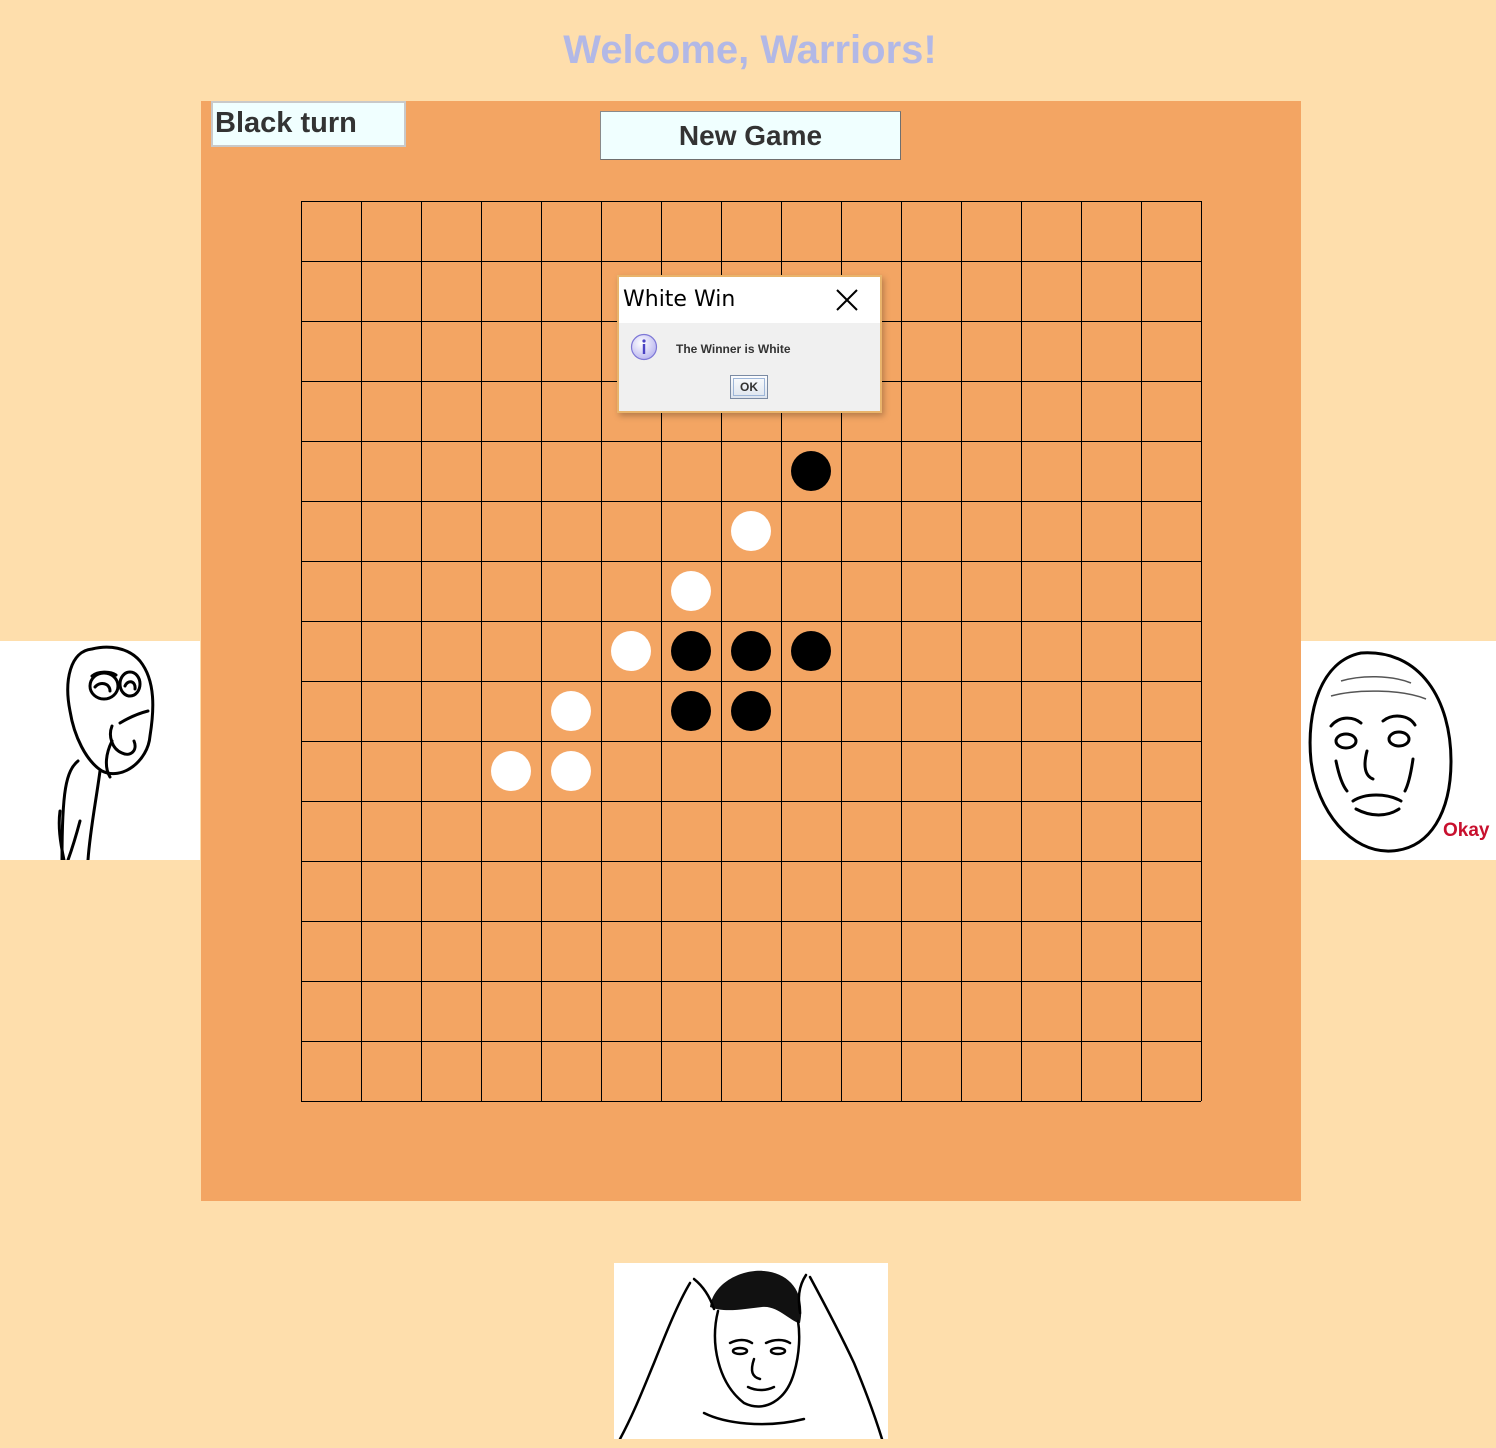 The width and height of the screenshot is (1496, 1448). I want to click on okay-caption: Okay, so click(1466, 830).